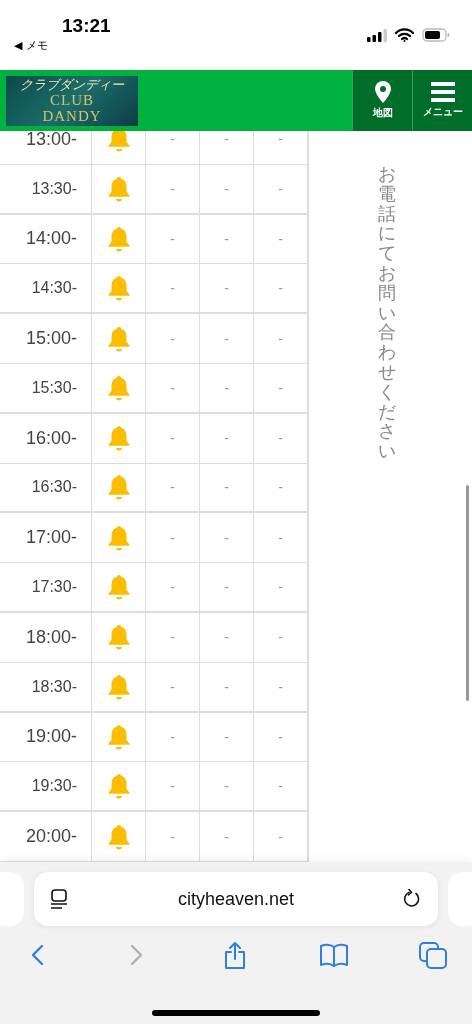 This screenshot has height=1024, width=472. Describe the element at coordinates (46, 686) in the screenshot. I see `time-slot: 18:30-` at that location.